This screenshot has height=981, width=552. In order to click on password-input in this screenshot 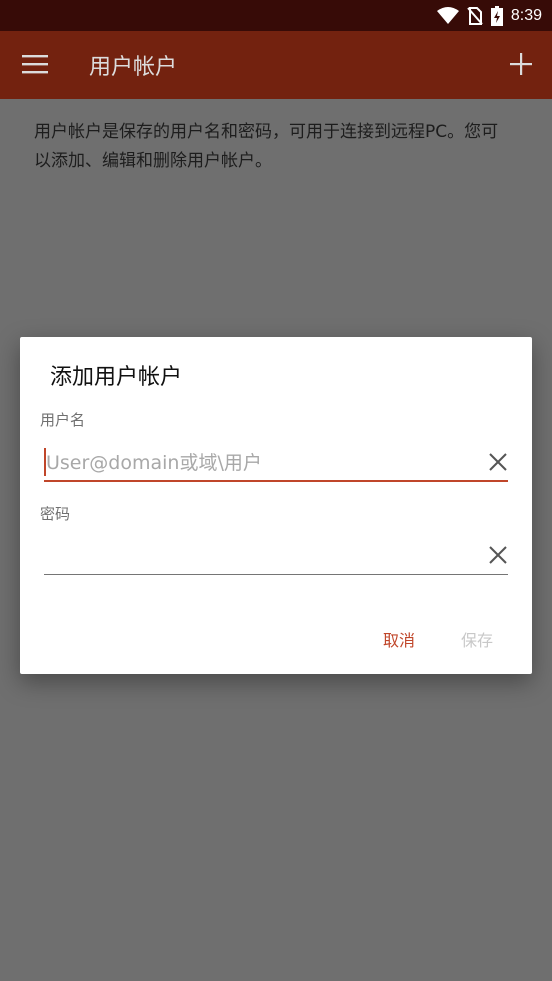, I will do `click(260, 556)`.